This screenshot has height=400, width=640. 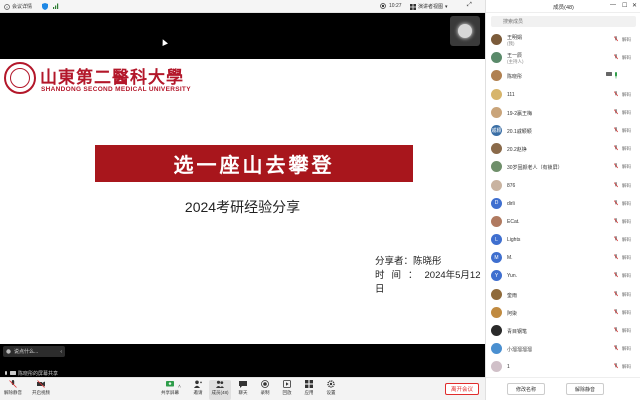 I want to click on chevron-left-icon: ‹, so click(x=61, y=352).